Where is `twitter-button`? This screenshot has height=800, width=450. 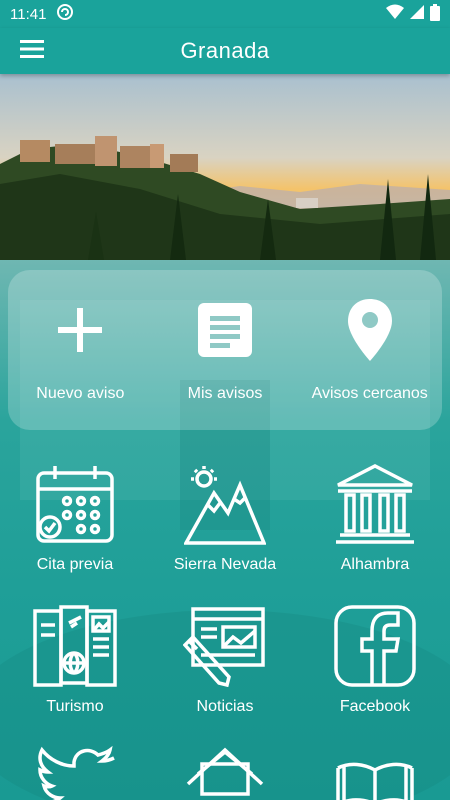 twitter-button is located at coordinates (75, 772).